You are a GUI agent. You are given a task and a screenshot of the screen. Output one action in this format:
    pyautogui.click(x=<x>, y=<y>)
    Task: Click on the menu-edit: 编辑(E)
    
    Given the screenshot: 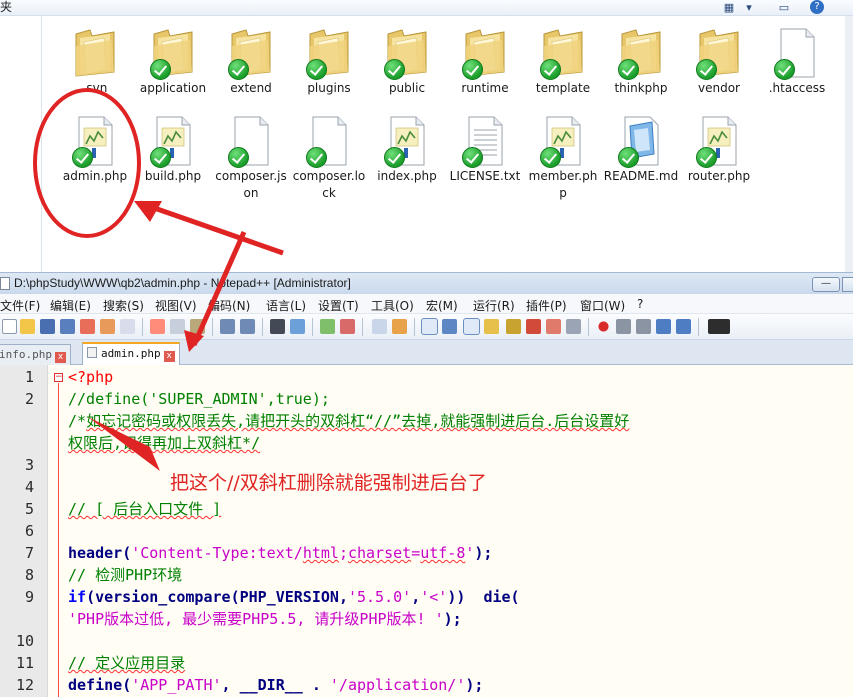 What is the action you would take?
    pyautogui.click(x=70, y=305)
    